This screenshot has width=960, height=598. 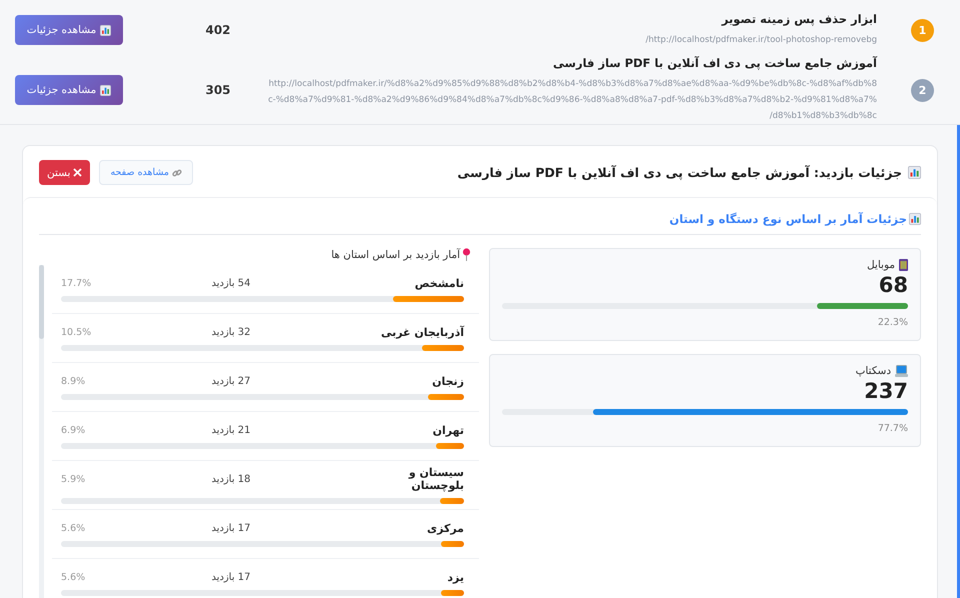 What do you see at coordinates (445, 528) in the screenshot?
I see `province-name: مرکزی` at bounding box center [445, 528].